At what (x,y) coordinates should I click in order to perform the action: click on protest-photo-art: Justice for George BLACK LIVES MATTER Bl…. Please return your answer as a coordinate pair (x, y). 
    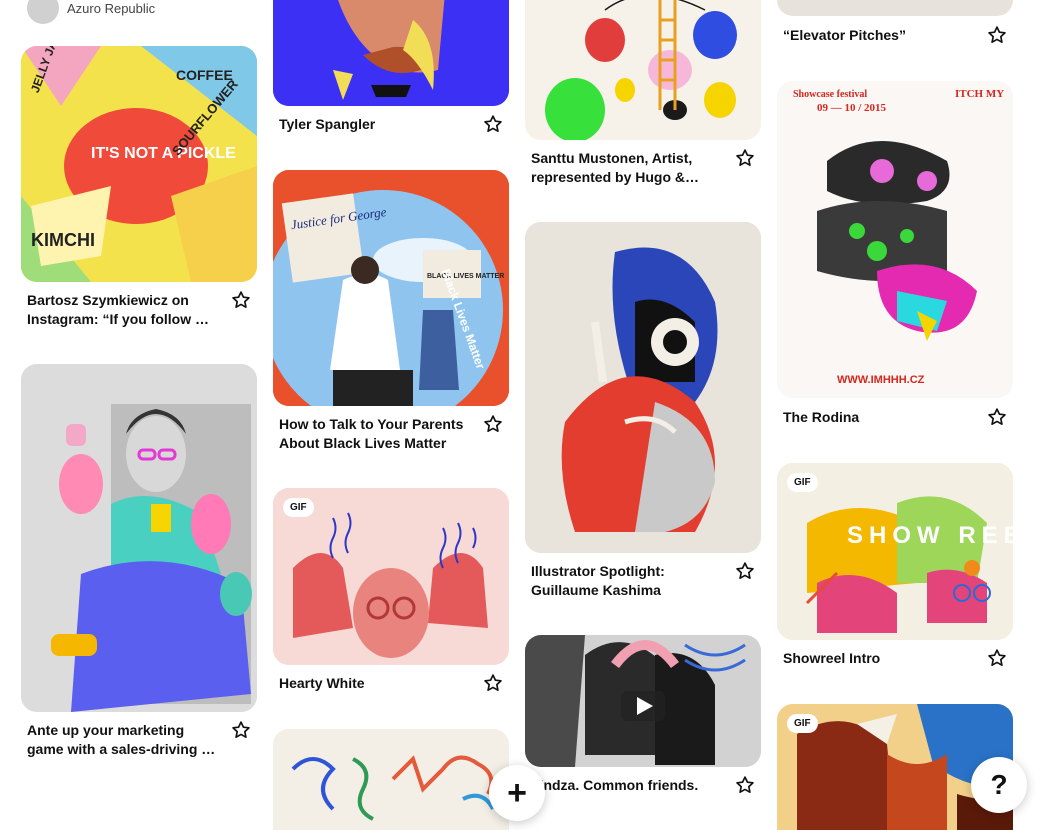
    Looking at the image, I should click on (391, 288).